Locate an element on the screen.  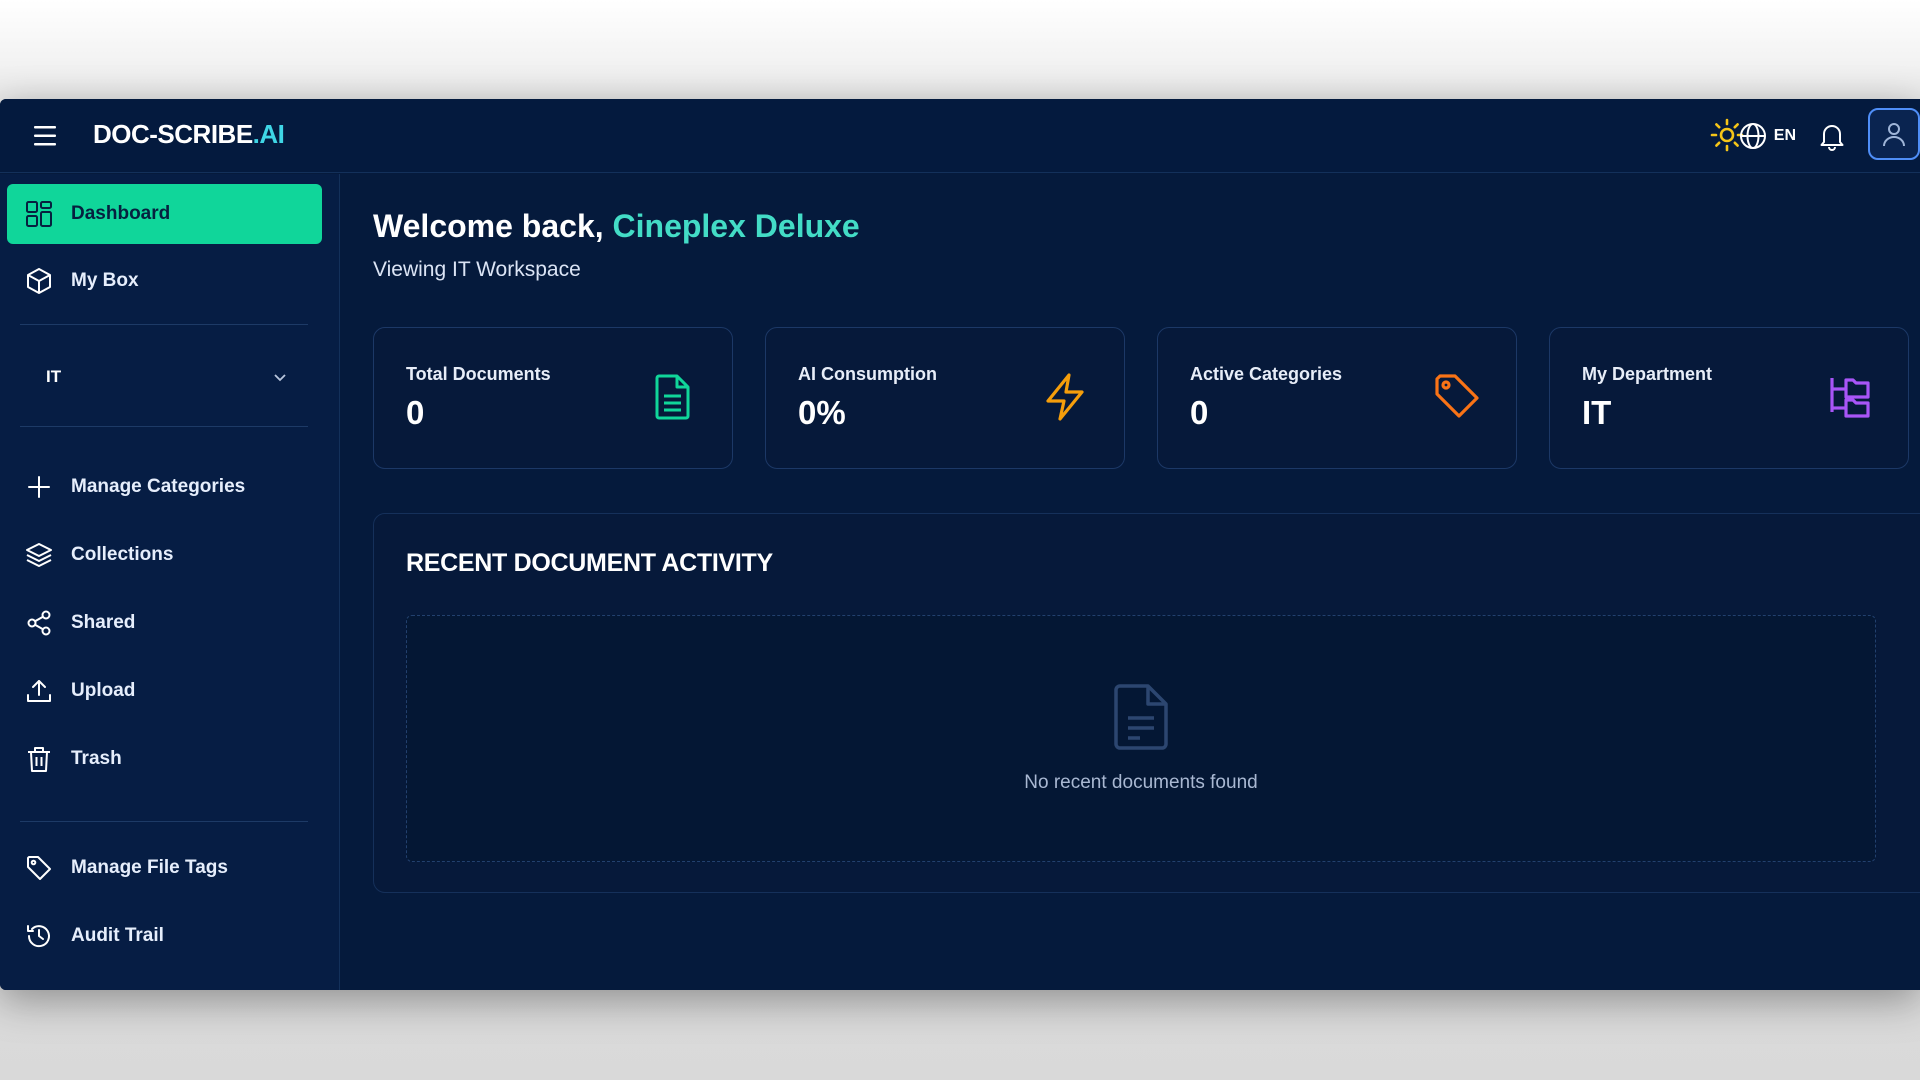
top-actions: EN is located at coordinates (1770, 136).